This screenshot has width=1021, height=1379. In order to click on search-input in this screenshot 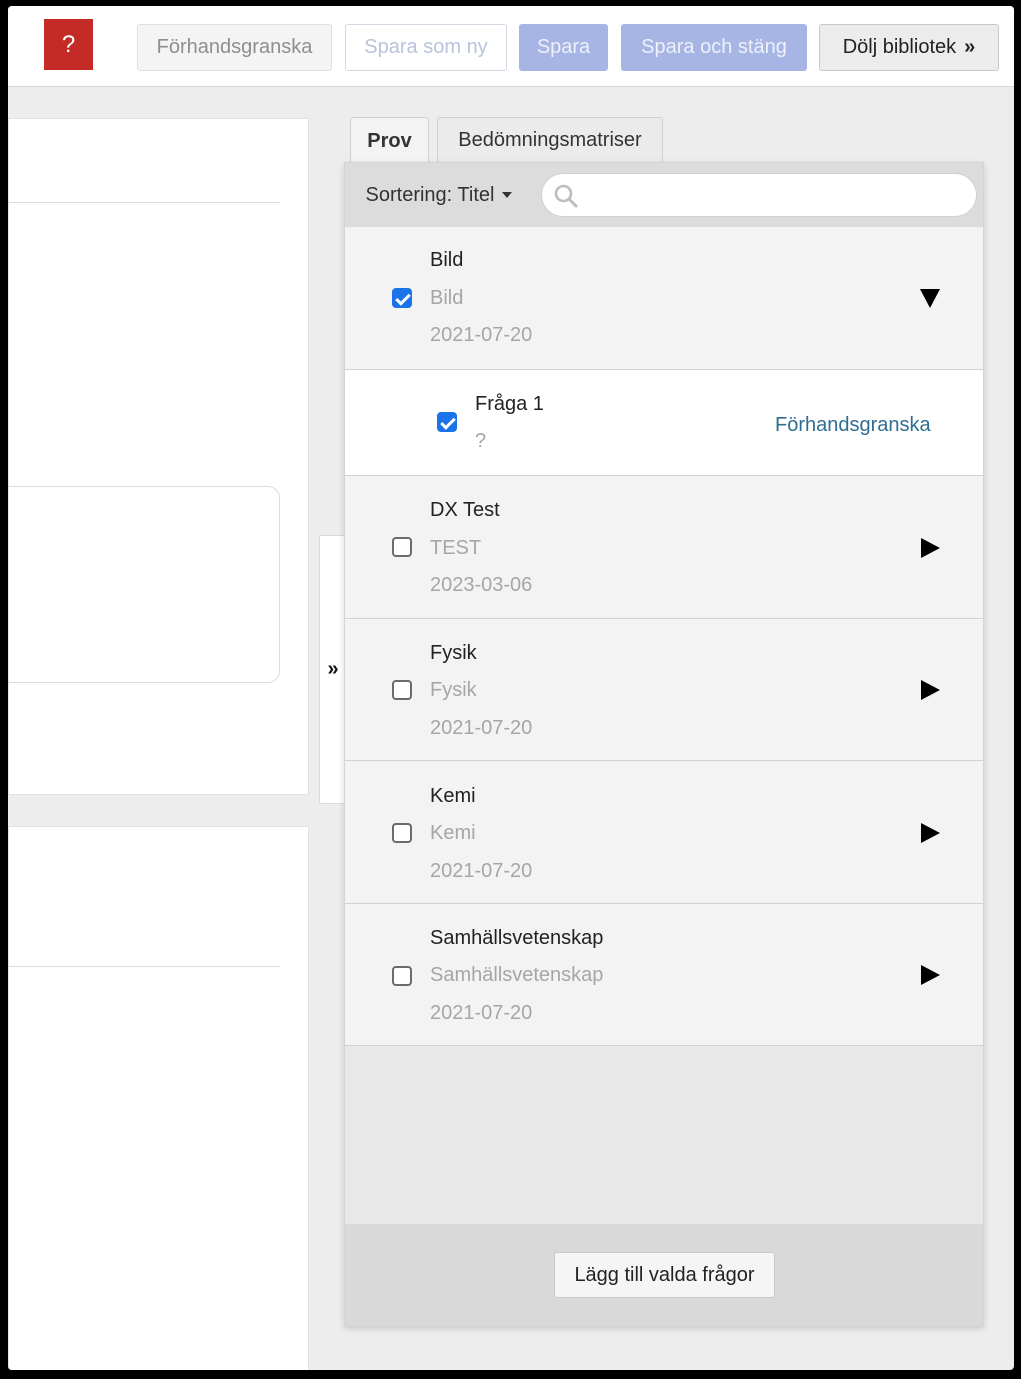, I will do `click(778, 196)`.